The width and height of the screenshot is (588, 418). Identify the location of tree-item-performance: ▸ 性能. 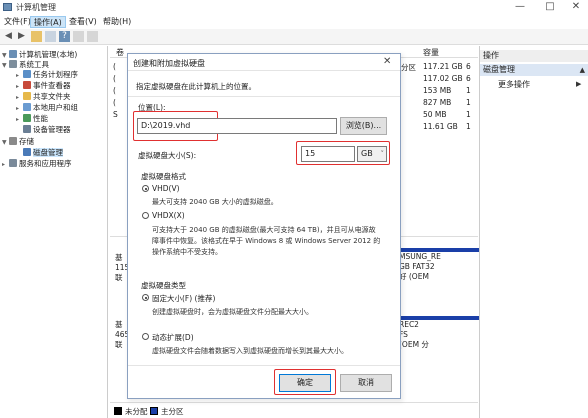
(32, 119).